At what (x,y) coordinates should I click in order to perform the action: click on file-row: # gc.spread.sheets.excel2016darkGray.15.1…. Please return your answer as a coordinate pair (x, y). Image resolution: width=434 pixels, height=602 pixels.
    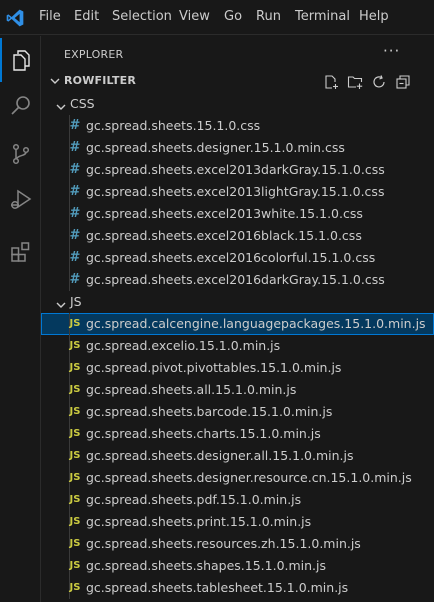
    Looking at the image, I should click on (237, 280).